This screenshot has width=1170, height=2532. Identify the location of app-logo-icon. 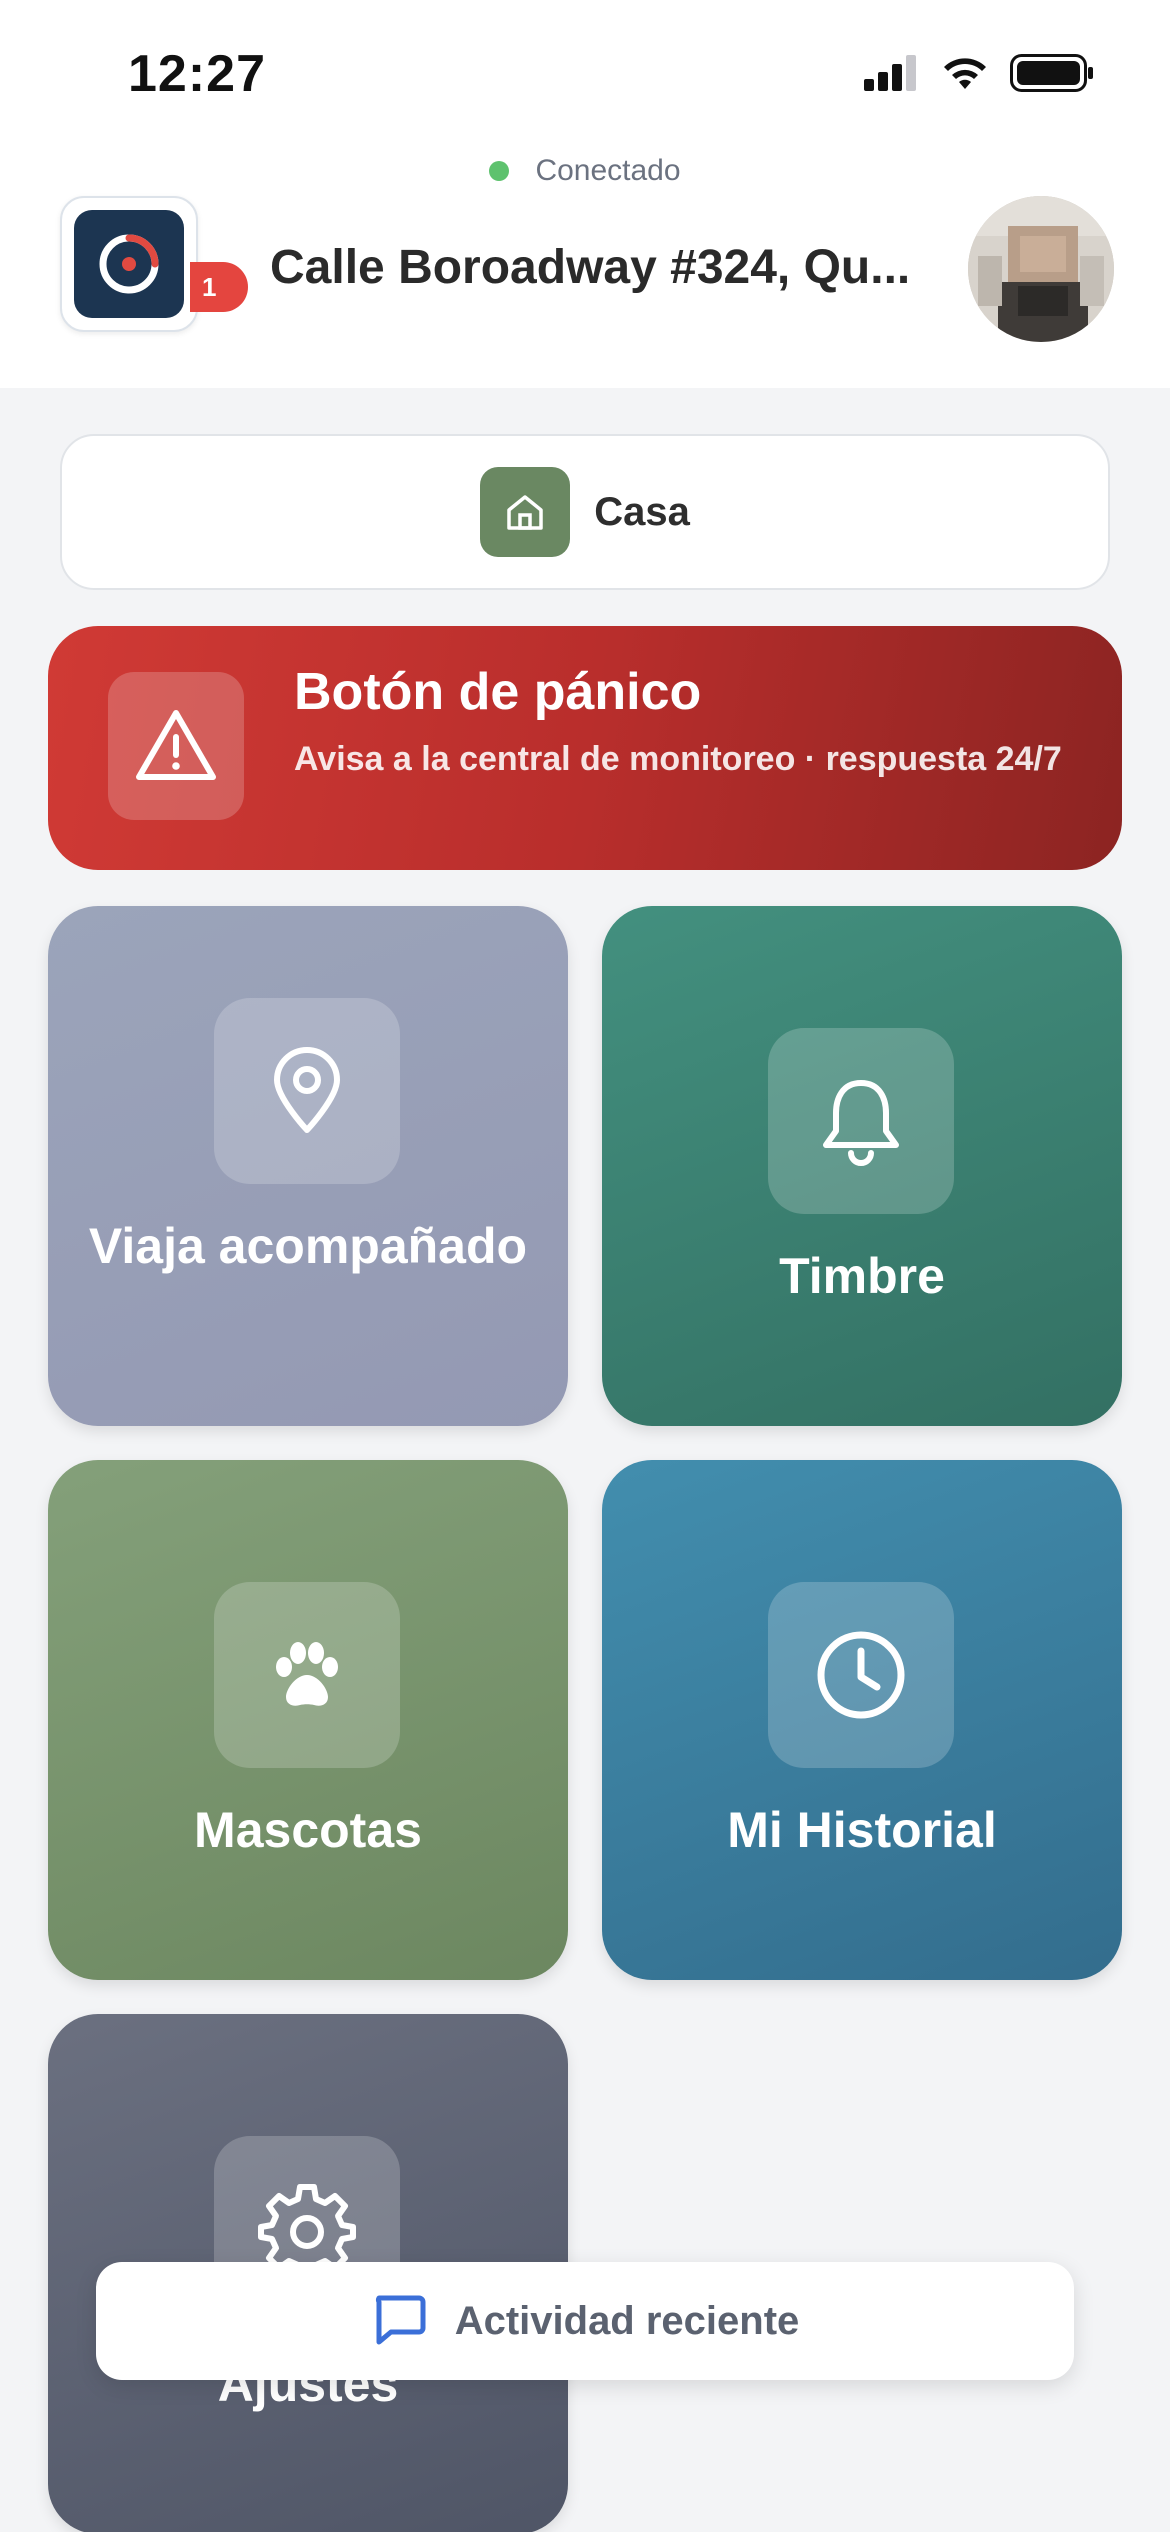
(129, 264).